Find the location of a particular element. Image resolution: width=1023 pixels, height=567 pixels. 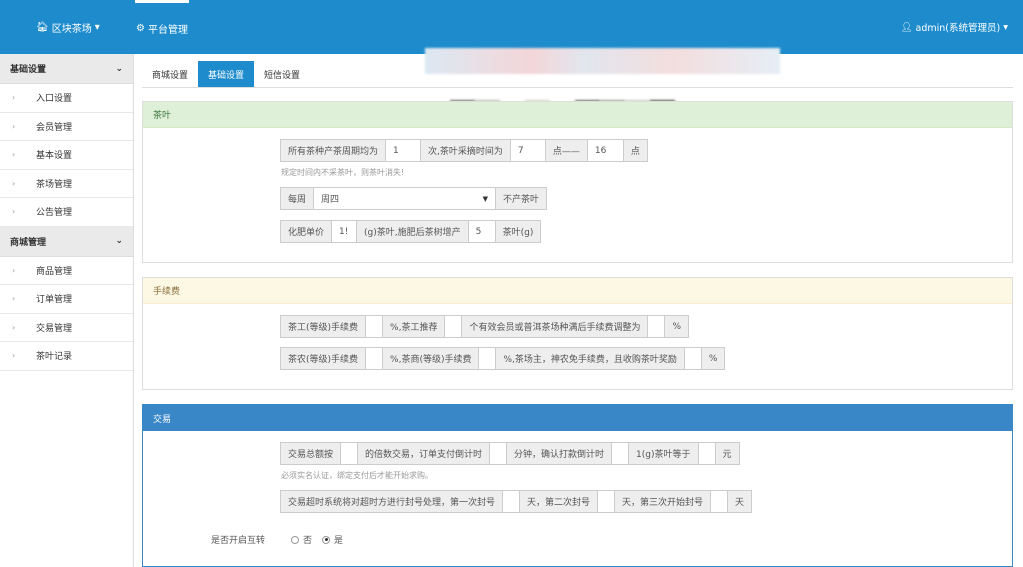

pick-end-input: 16 is located at coordinates (605, 150).